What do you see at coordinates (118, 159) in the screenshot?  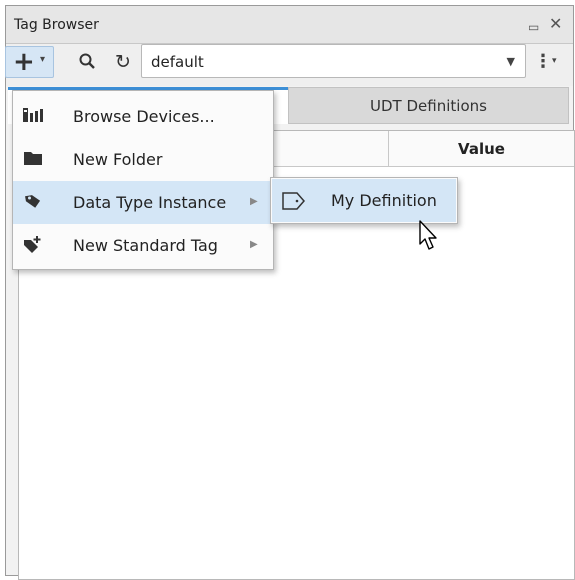 I see `menu-item-label: New Folder` at bounding box center [118, 159].